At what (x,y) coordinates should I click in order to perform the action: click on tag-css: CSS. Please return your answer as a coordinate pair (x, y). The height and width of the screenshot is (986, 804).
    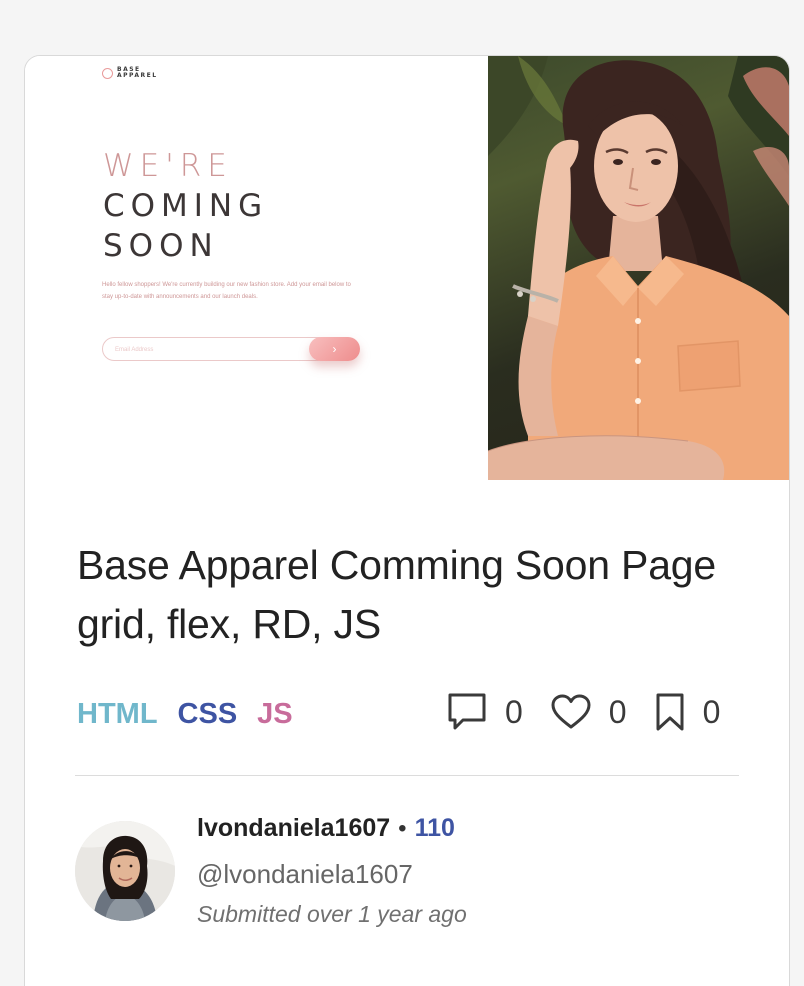
    Looking at the image, I should click on (207, 714).